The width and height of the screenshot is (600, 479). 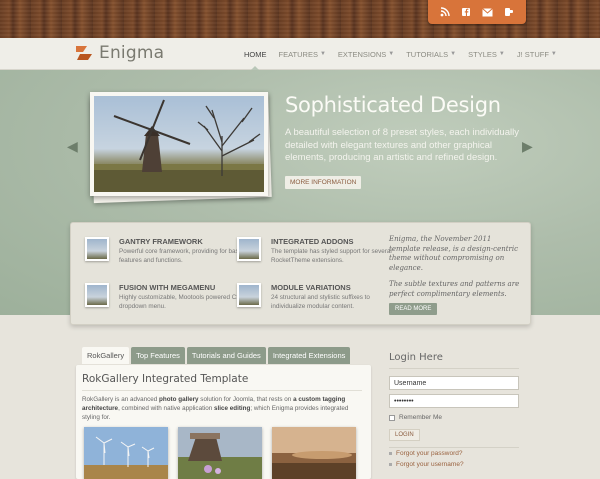 I want to click on gallery-image-windmill, so click(x=220, y=453).